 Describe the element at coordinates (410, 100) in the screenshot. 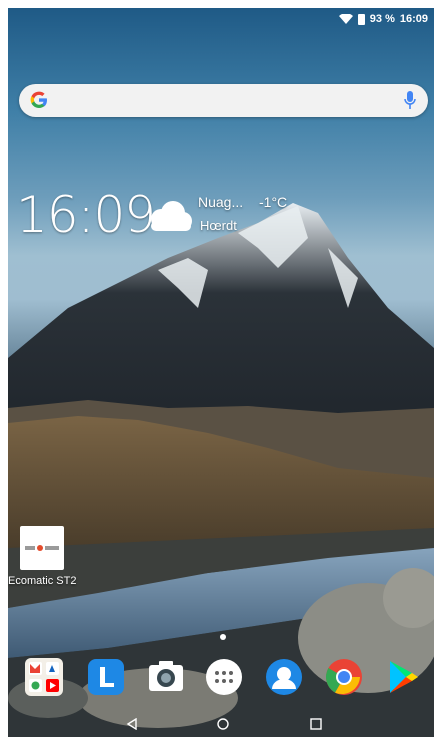

I see `microphone-icon` at that location.